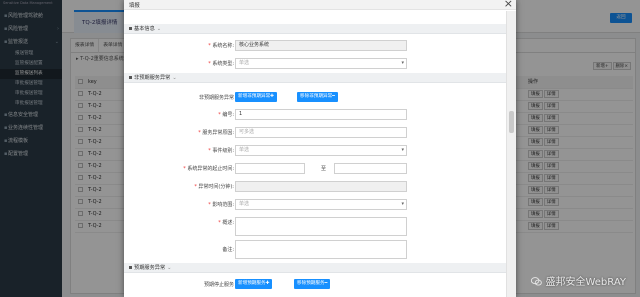 This screenshot has height=297, width=640. What do you see at coordinates (511, 122) in the screenshot?
I see `scrollbar-thumb` at bounding box center [511, 122].